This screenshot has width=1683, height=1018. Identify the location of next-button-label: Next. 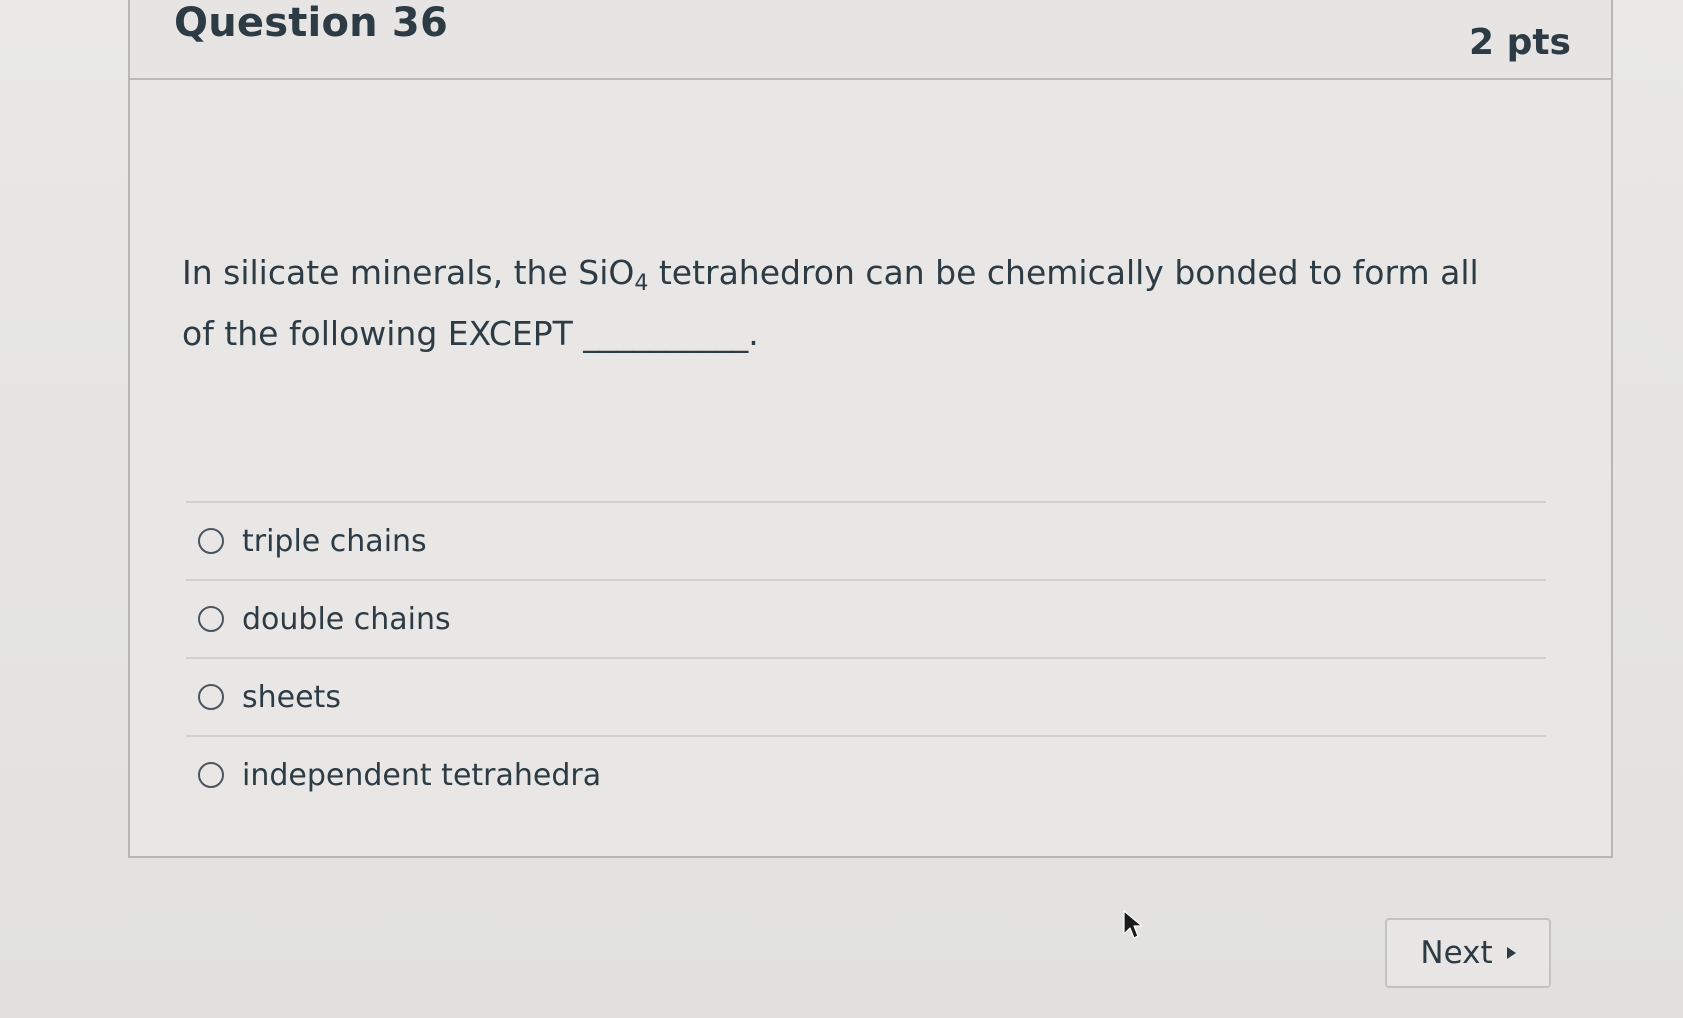
(1456, 953).